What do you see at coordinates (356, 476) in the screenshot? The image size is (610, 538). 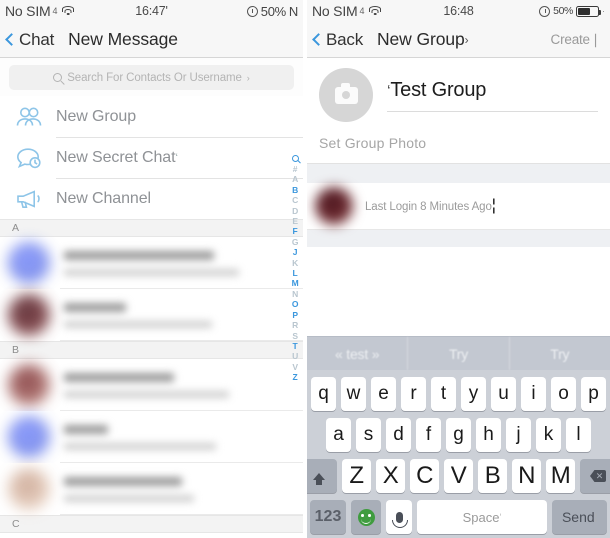 I see `key-z: Z` at bounding box center [356, 476].